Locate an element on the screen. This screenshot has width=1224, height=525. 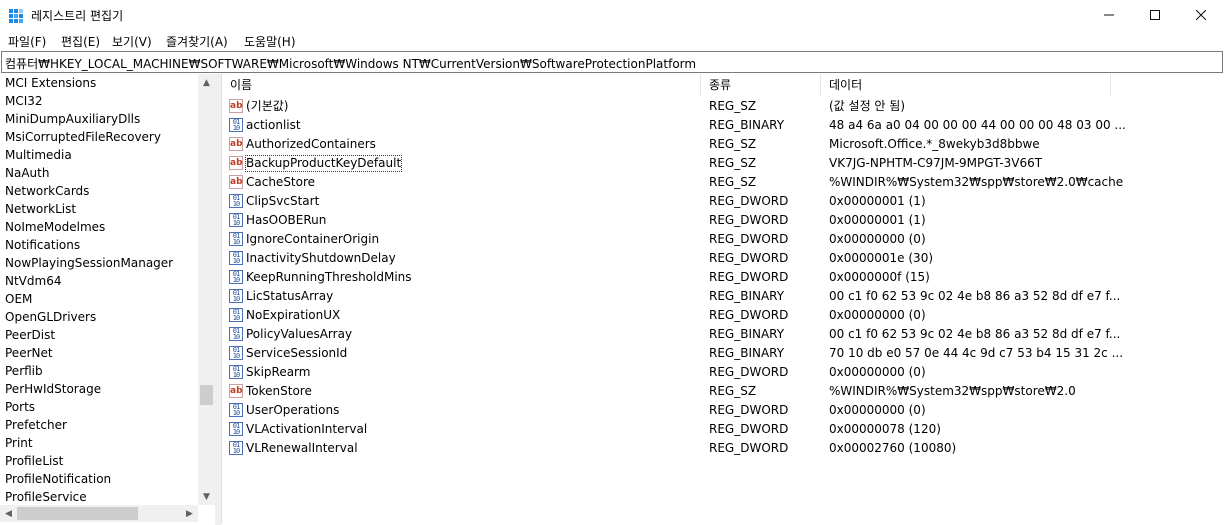
tree-item: PeerDist is located at coordinates (30, 335).